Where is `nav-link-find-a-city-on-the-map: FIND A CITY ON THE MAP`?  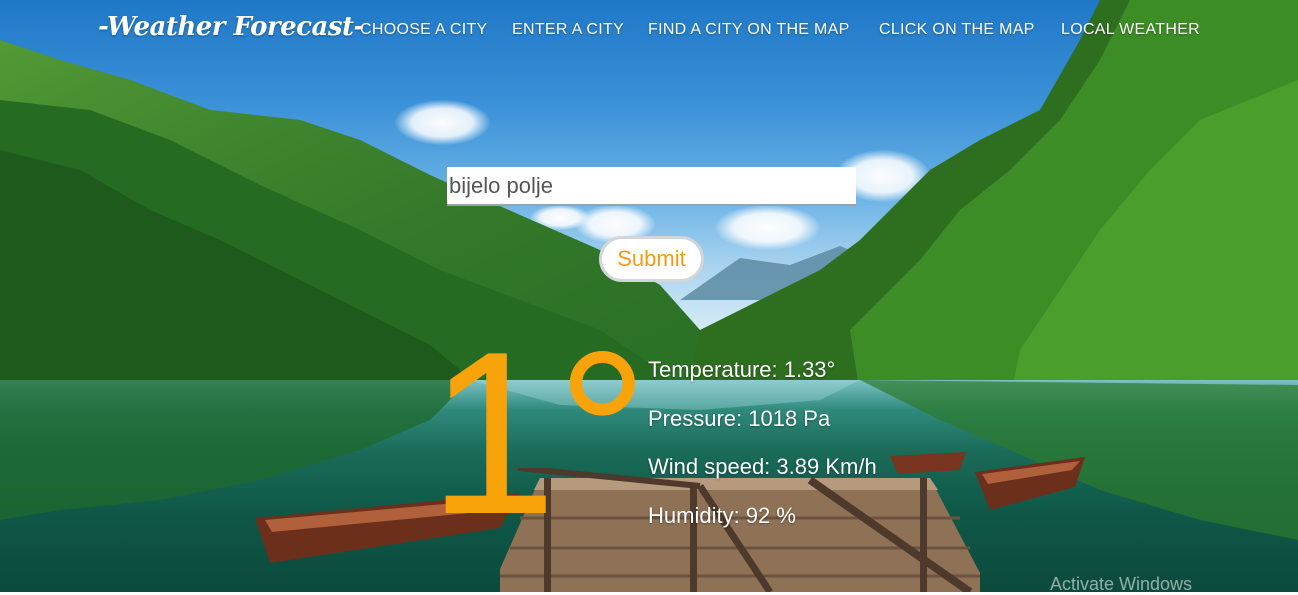
nav-link-find-a-city-on-the-map: FIND A CITY ON THE MAP is located at coordinates (749, 30).